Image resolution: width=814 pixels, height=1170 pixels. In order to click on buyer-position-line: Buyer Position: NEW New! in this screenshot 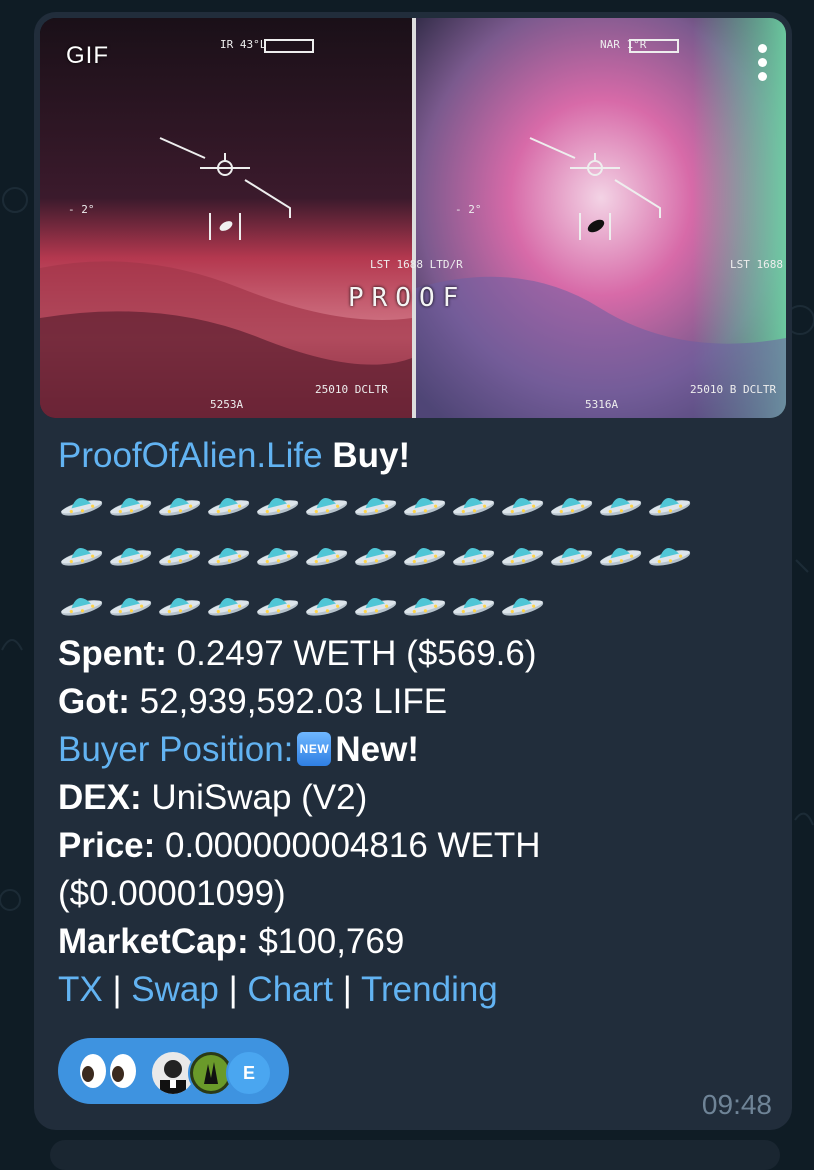, I will do `click(418, 750)`.